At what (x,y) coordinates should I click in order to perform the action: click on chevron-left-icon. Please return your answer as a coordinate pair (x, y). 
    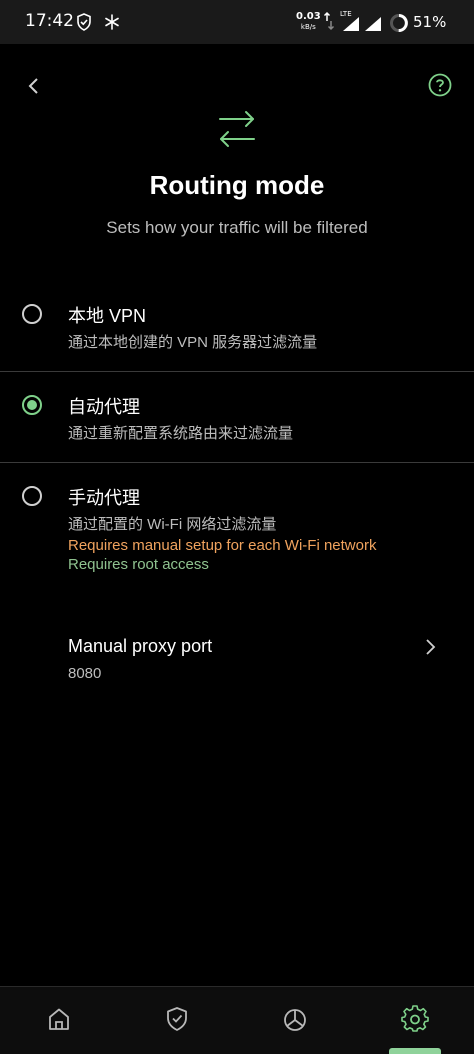
    Looking at the image, I should click on (33, 86).